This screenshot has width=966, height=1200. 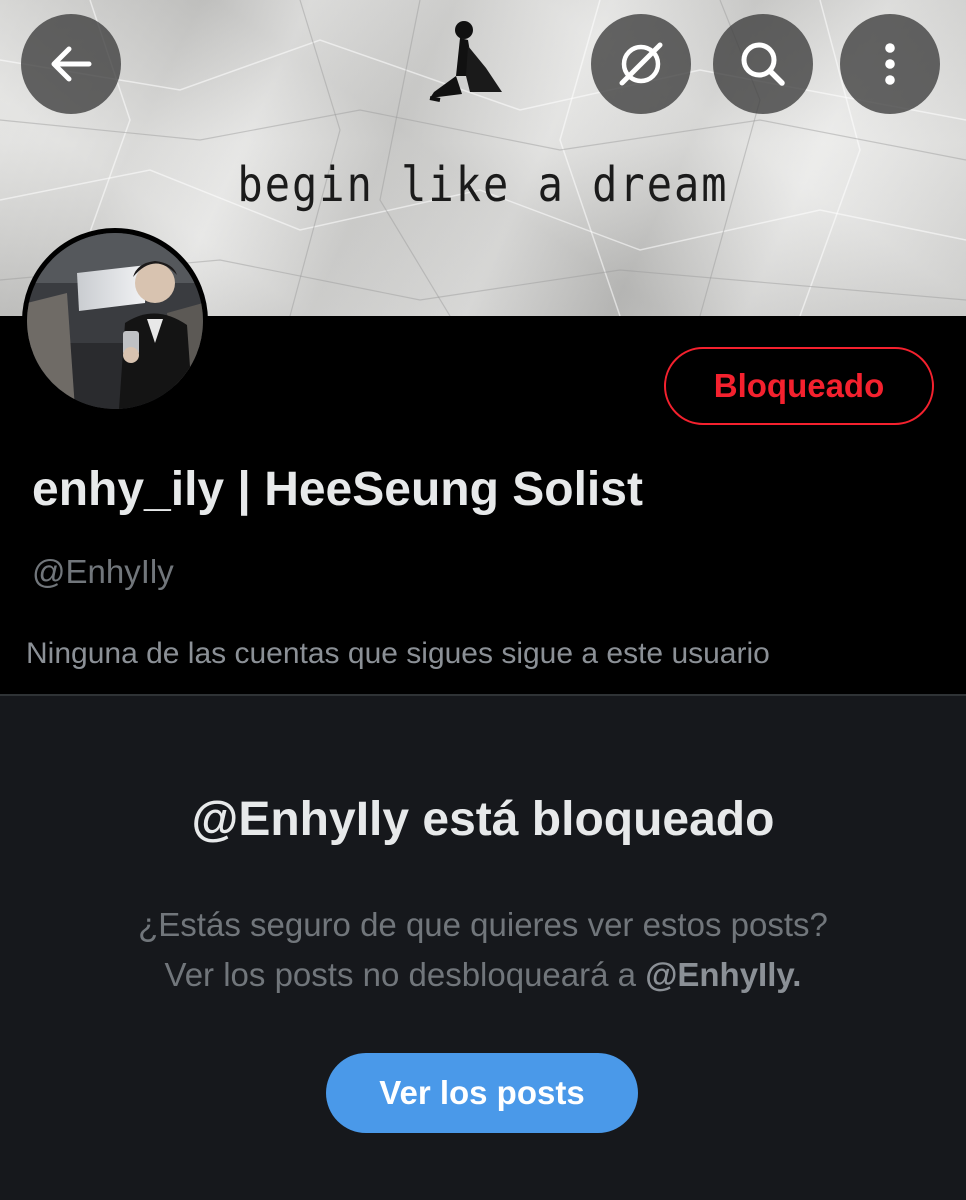 I want to click on blocked-message-line2-prefix: Ver los posts no desbloqueará a, so click(x=400, y=974).